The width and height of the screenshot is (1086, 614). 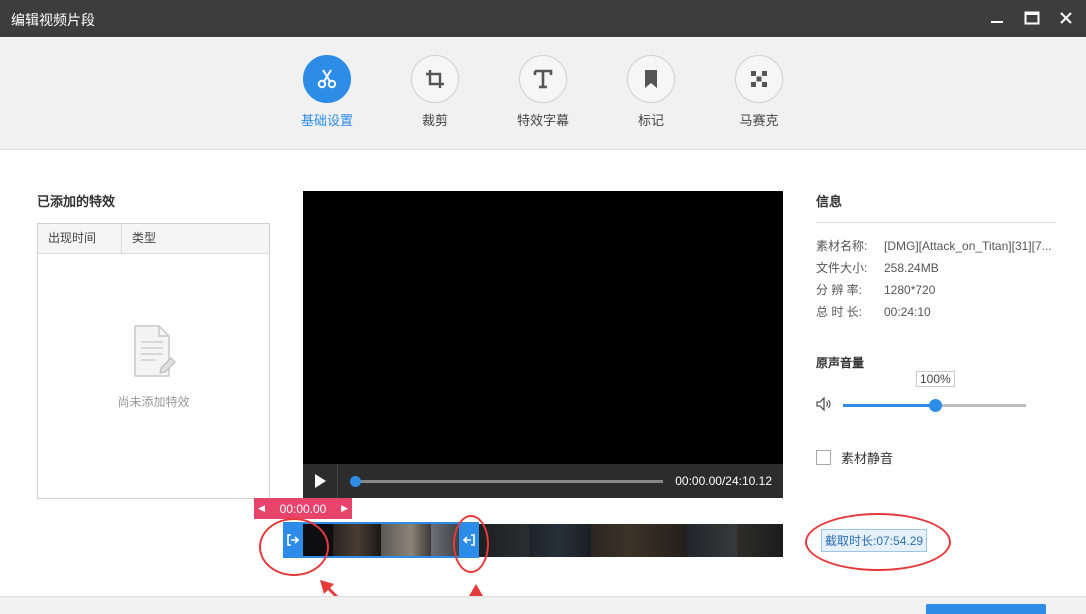 I want to click on effects-title: 已添加的特效, so click(x=76, y=201).